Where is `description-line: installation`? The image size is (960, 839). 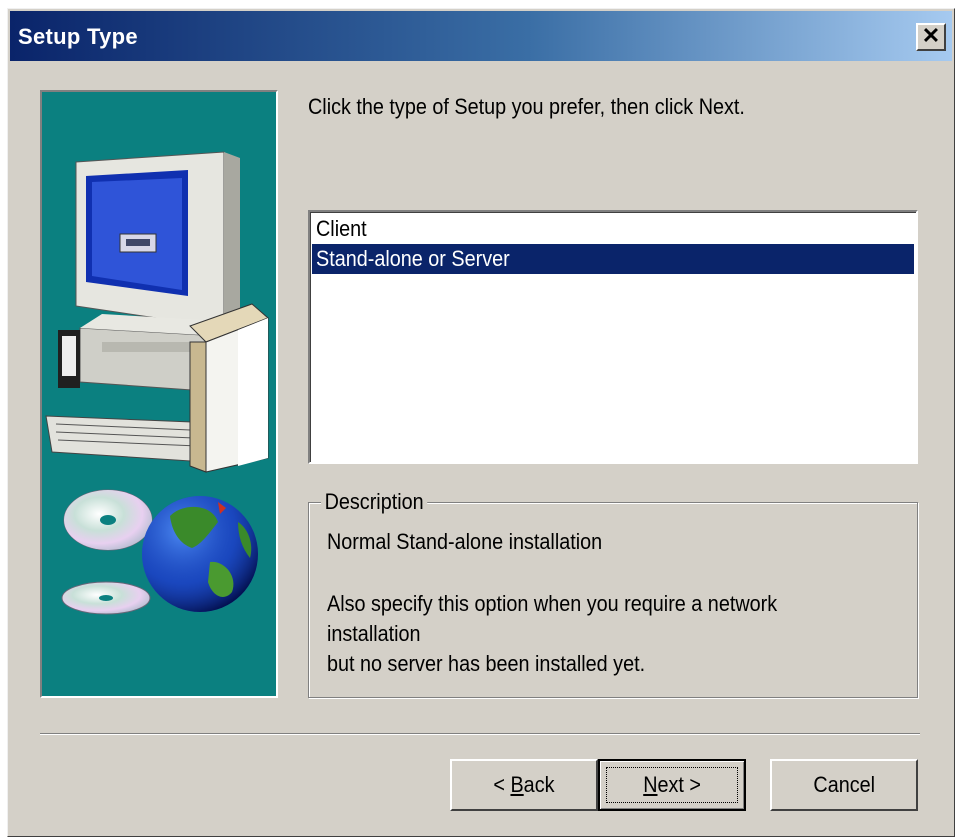
description-line: installation is located at coordinates (374, 633).